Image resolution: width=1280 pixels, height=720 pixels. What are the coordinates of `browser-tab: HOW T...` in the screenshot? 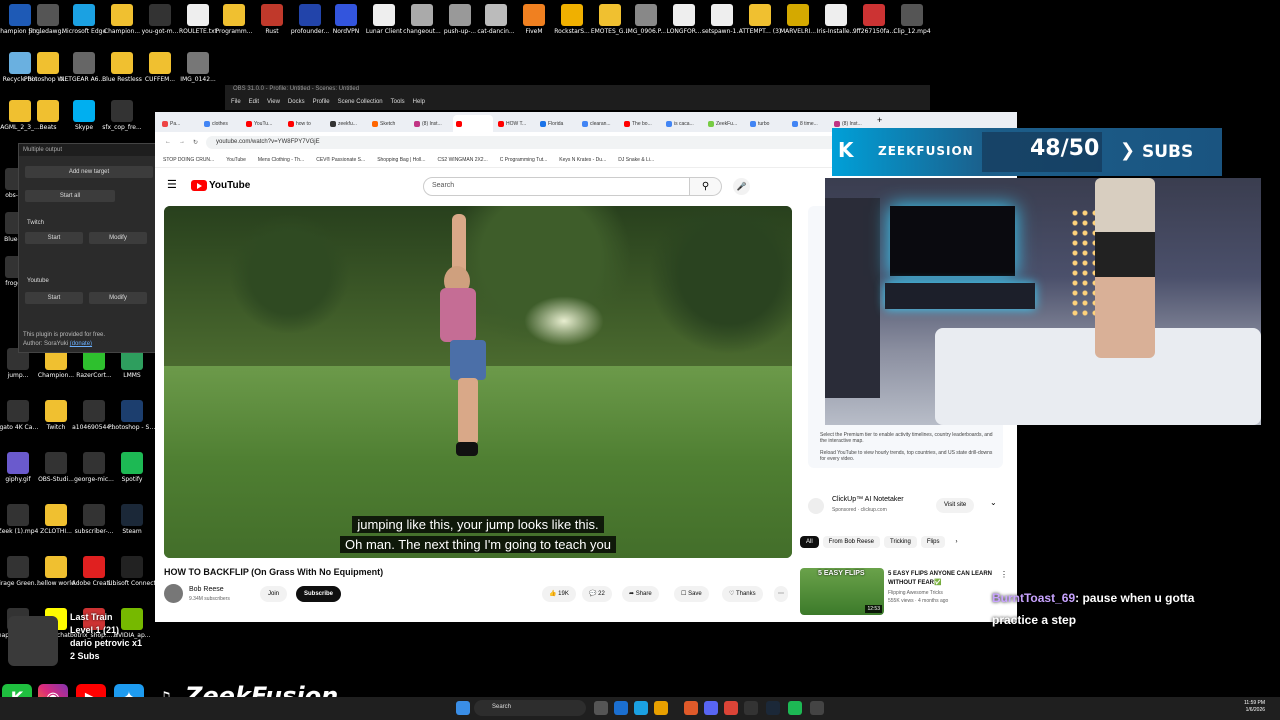 It's located at (515, 123).